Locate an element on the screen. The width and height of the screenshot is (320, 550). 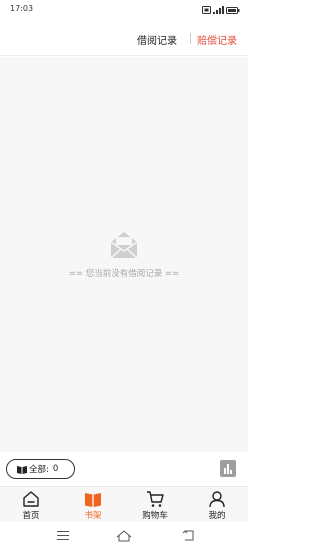
tab-mine: 我的 is located at coordinates (217, 505).